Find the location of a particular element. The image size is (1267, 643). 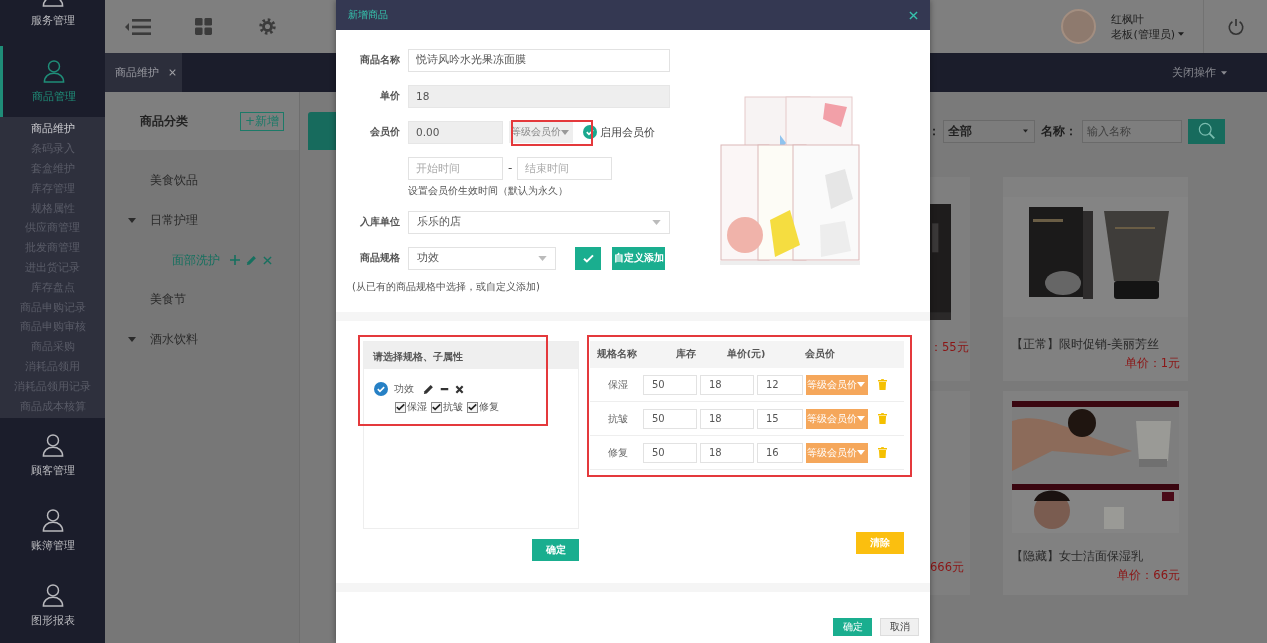

dialog-title: 新增商品 is located at coordinates (368, 15).